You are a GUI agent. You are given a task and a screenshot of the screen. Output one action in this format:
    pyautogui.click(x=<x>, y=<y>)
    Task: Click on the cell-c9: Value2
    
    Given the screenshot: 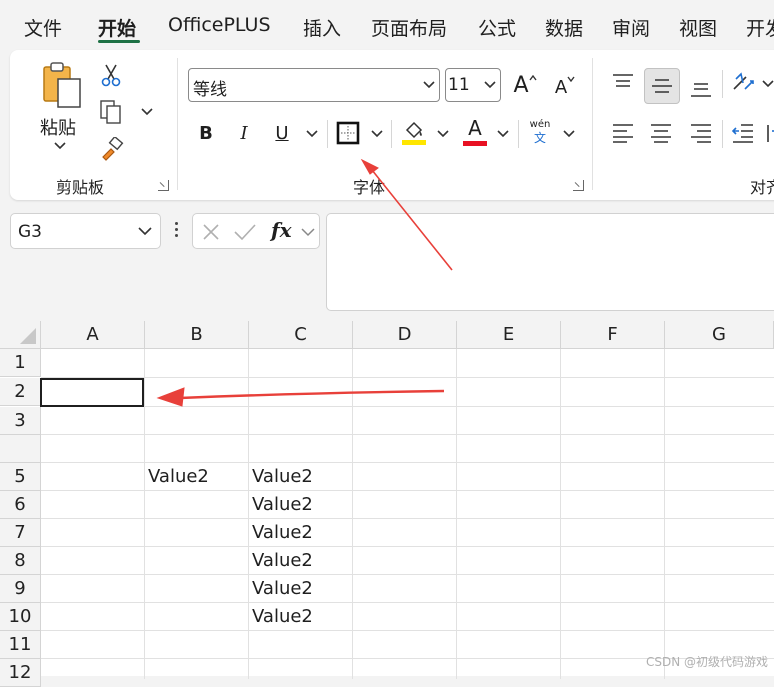 What is the action you would take?
    pyautogui.click(x=282, y=589)
    